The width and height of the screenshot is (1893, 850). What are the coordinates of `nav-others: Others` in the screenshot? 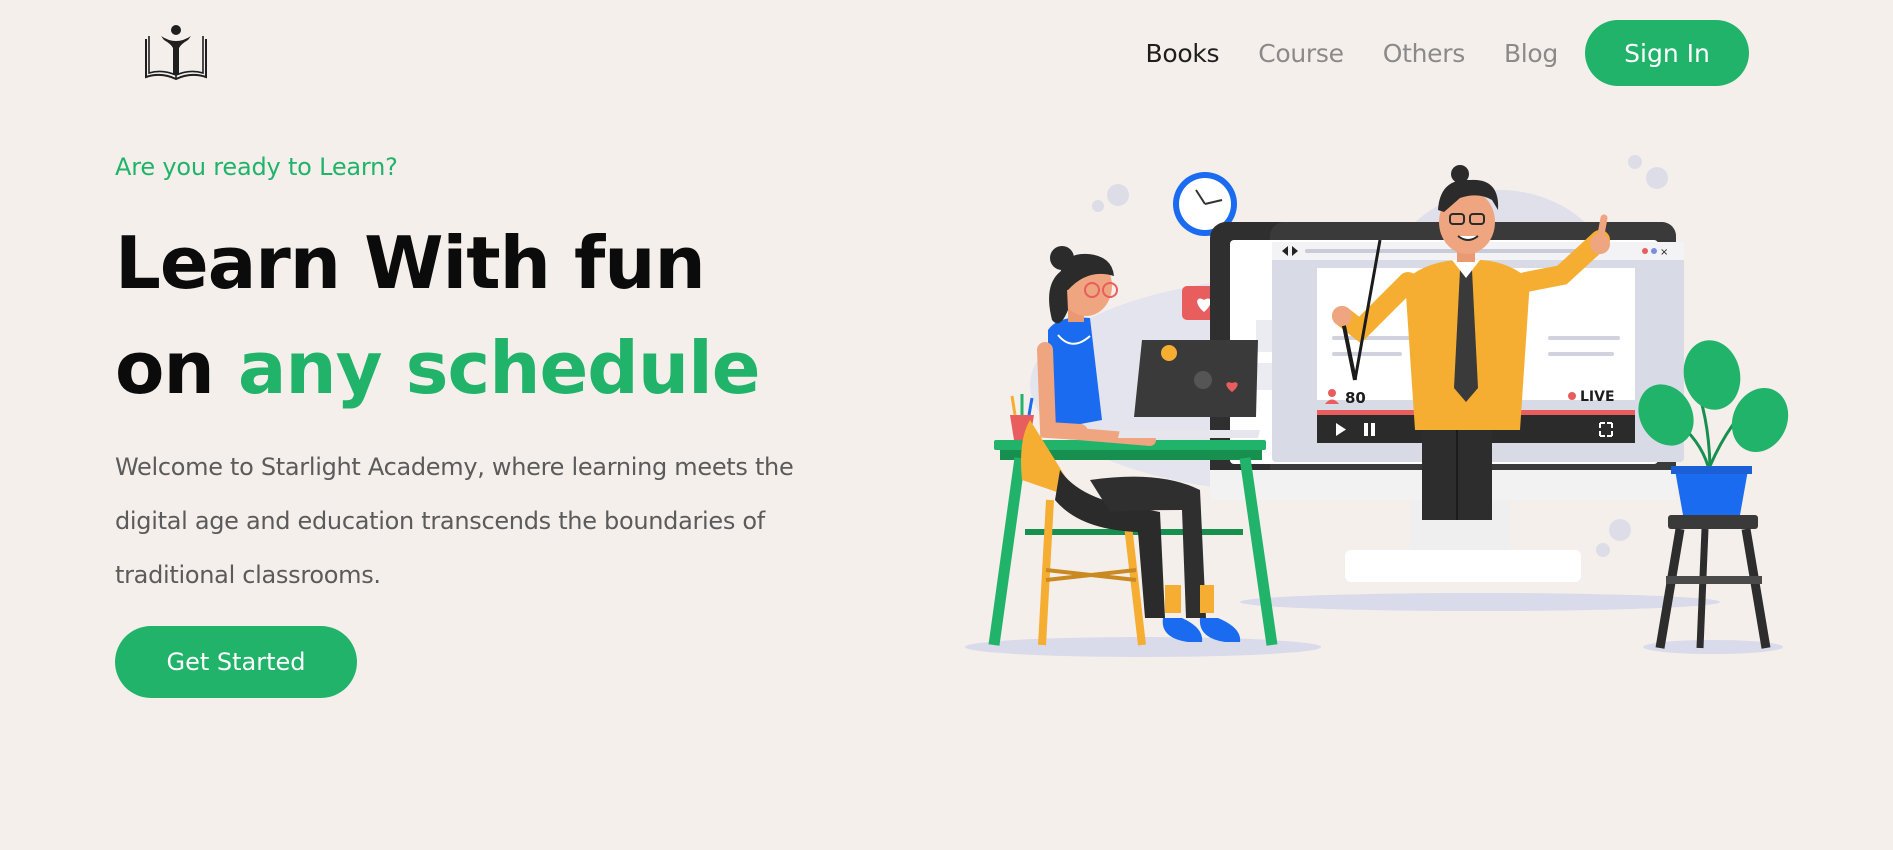 It's located at (1424, 53).